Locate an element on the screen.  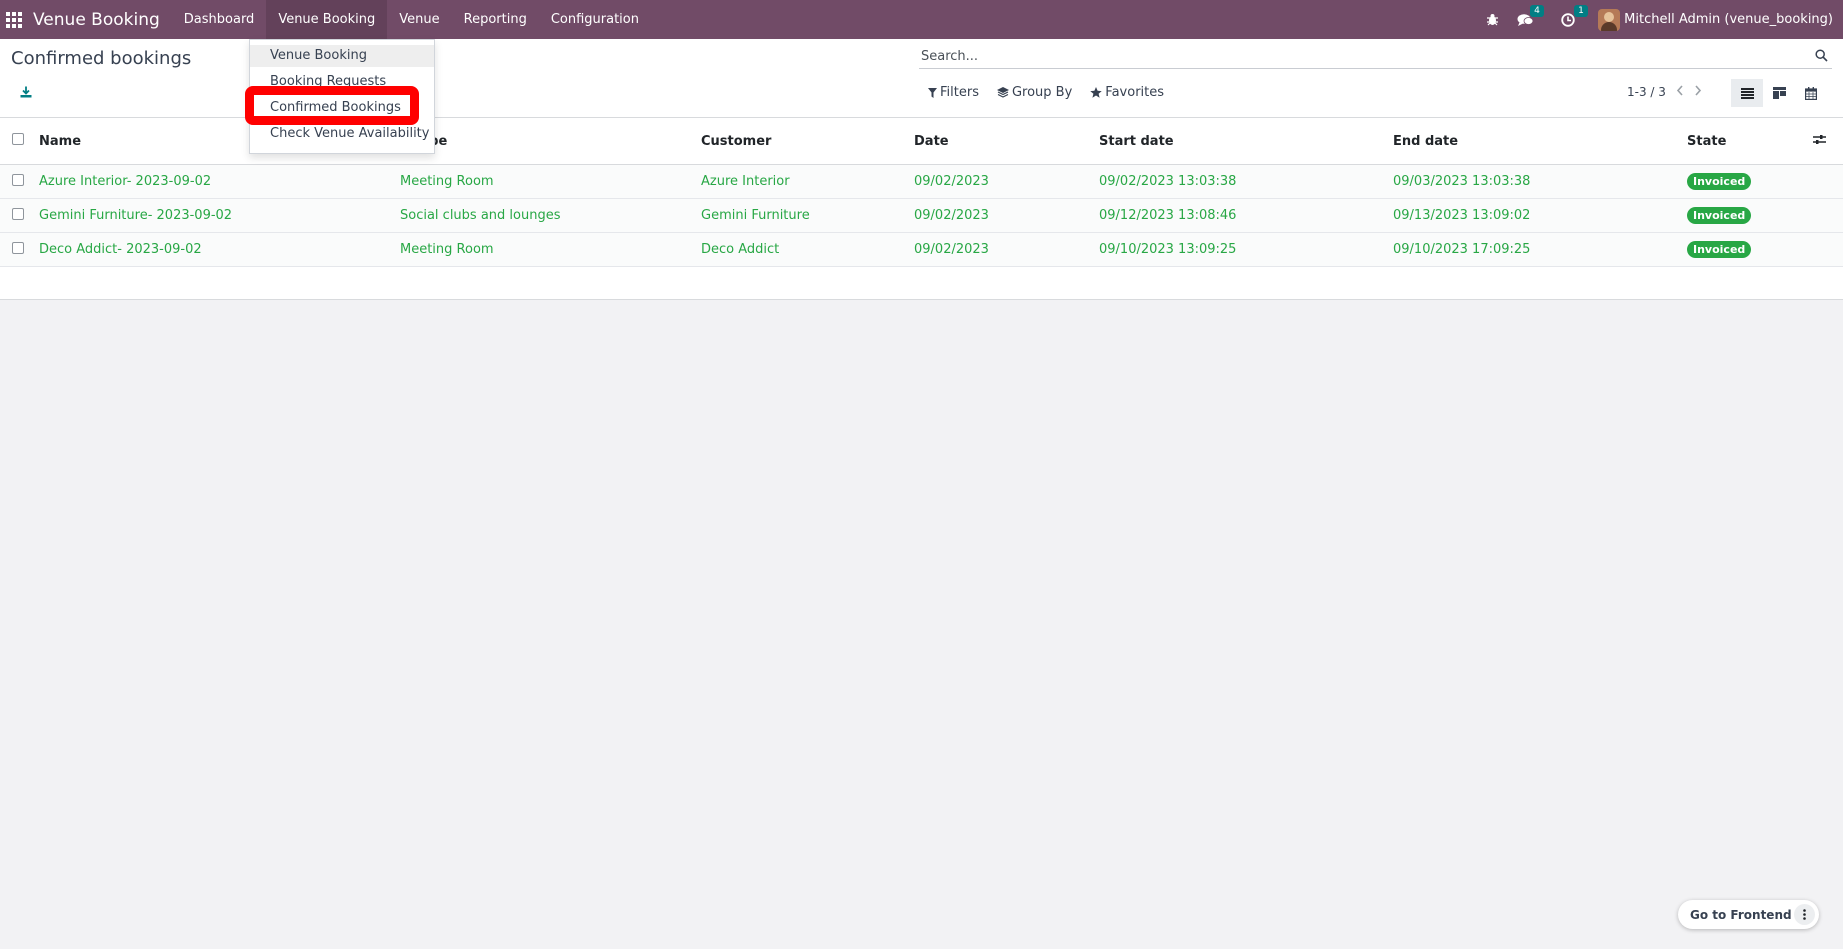
menu-venue: Venue is located at coordinates (419, 19).